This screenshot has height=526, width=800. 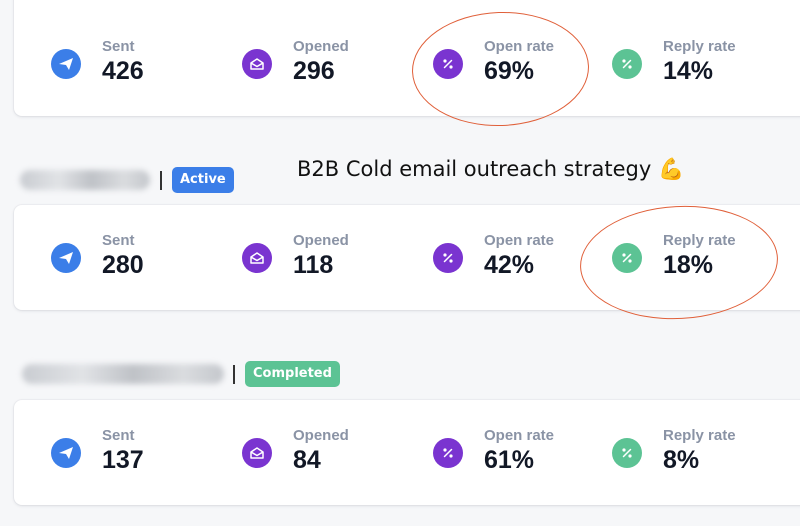 I want to click on status-badge-active: Active, so click(x=203, y=180).